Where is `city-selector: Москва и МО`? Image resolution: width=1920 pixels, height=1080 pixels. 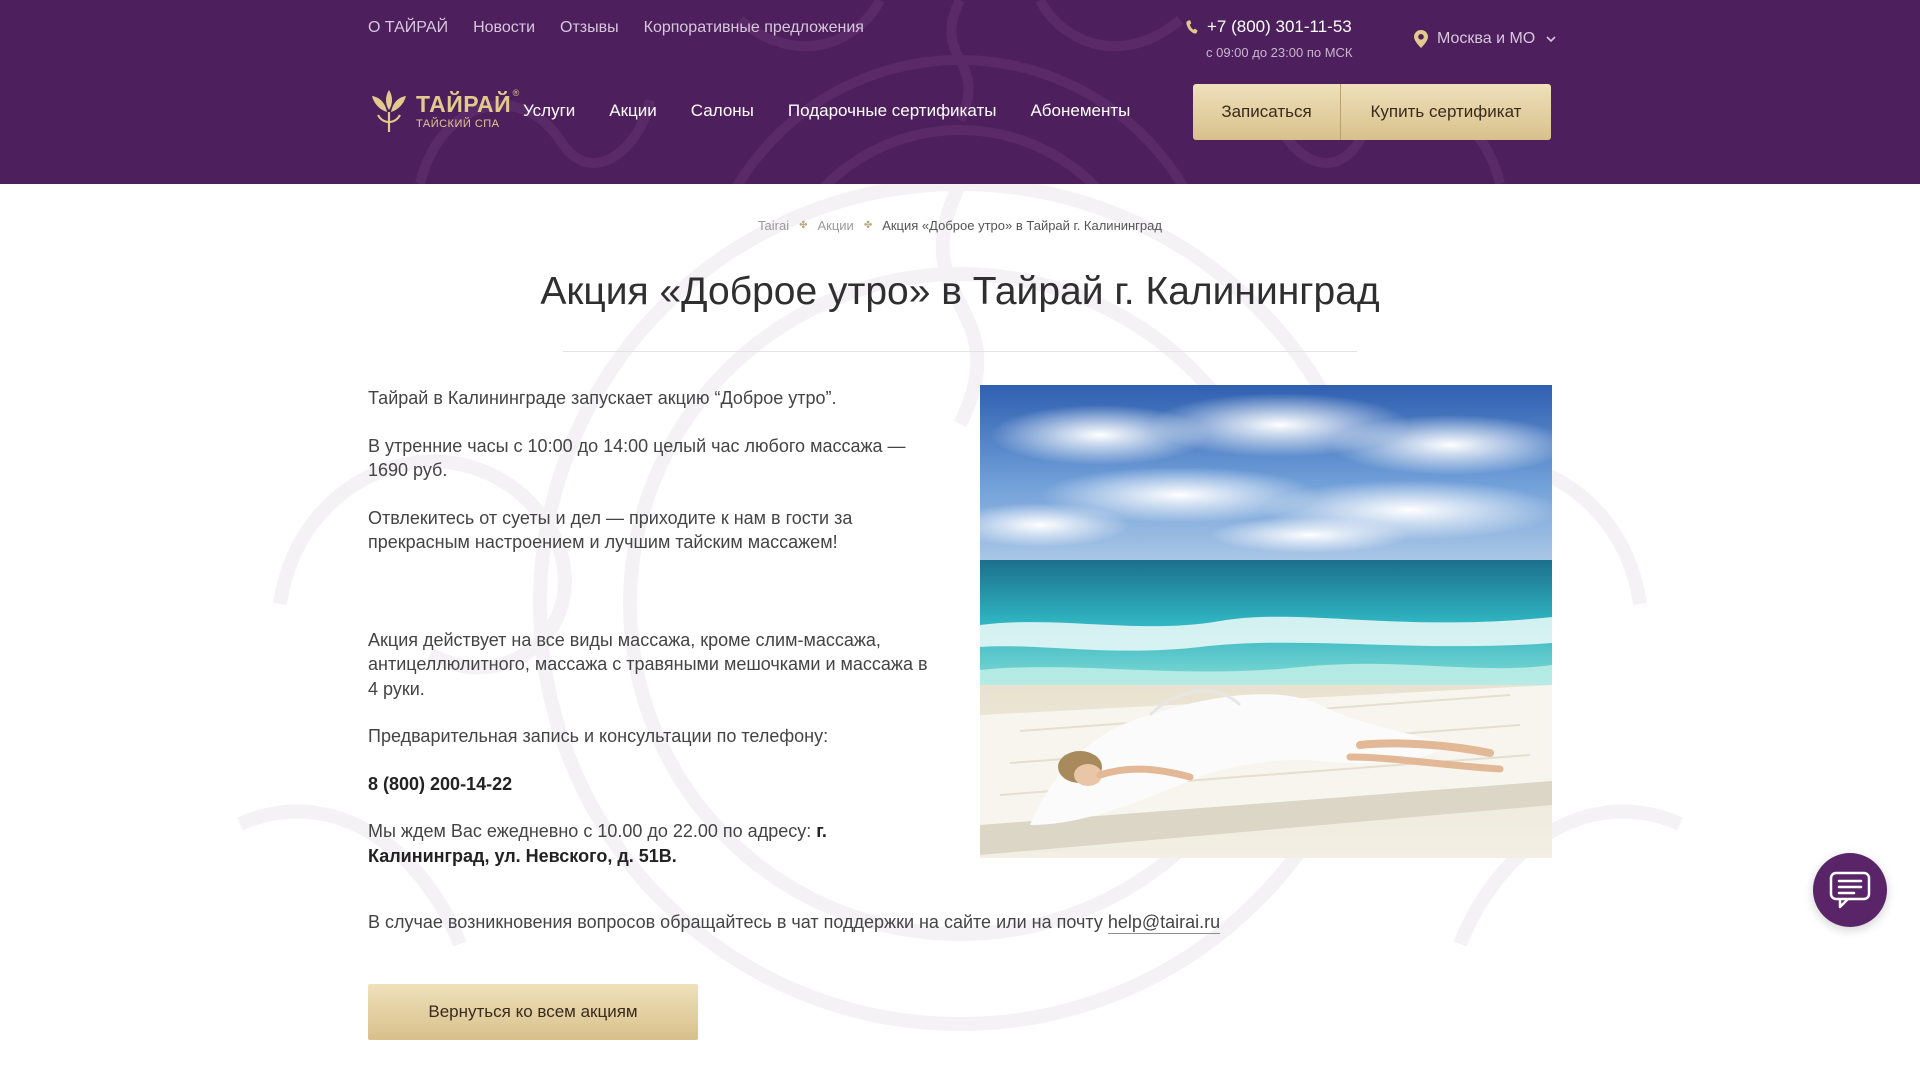
city-selector: Москва и МО is located at coordinates (1485, 39).